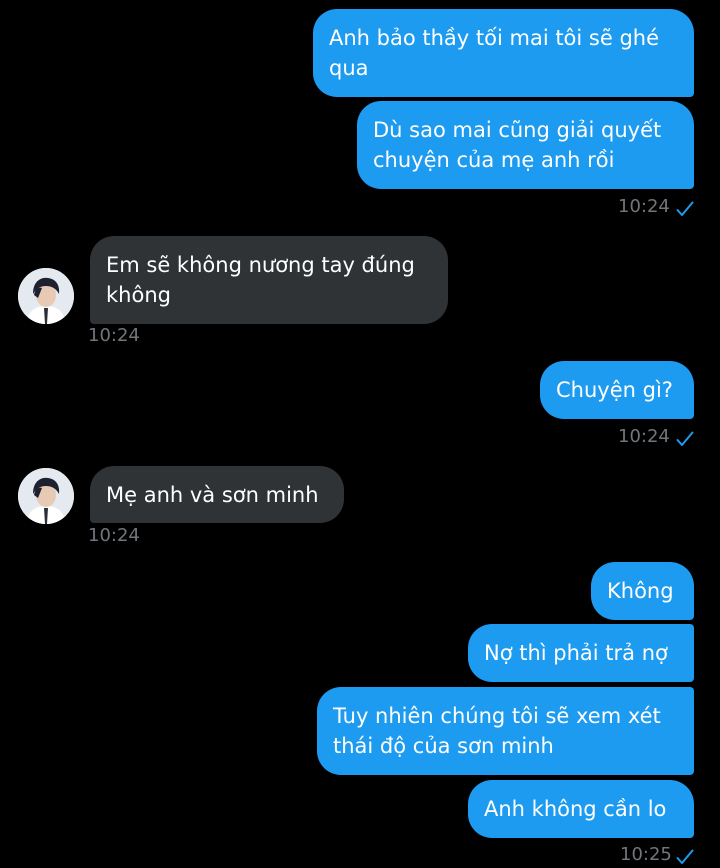 This screenshot has height=868, width=720. I want to click on incoming-message-bubble: Em sẽ không nương tay đúng không, so click(269, 280).